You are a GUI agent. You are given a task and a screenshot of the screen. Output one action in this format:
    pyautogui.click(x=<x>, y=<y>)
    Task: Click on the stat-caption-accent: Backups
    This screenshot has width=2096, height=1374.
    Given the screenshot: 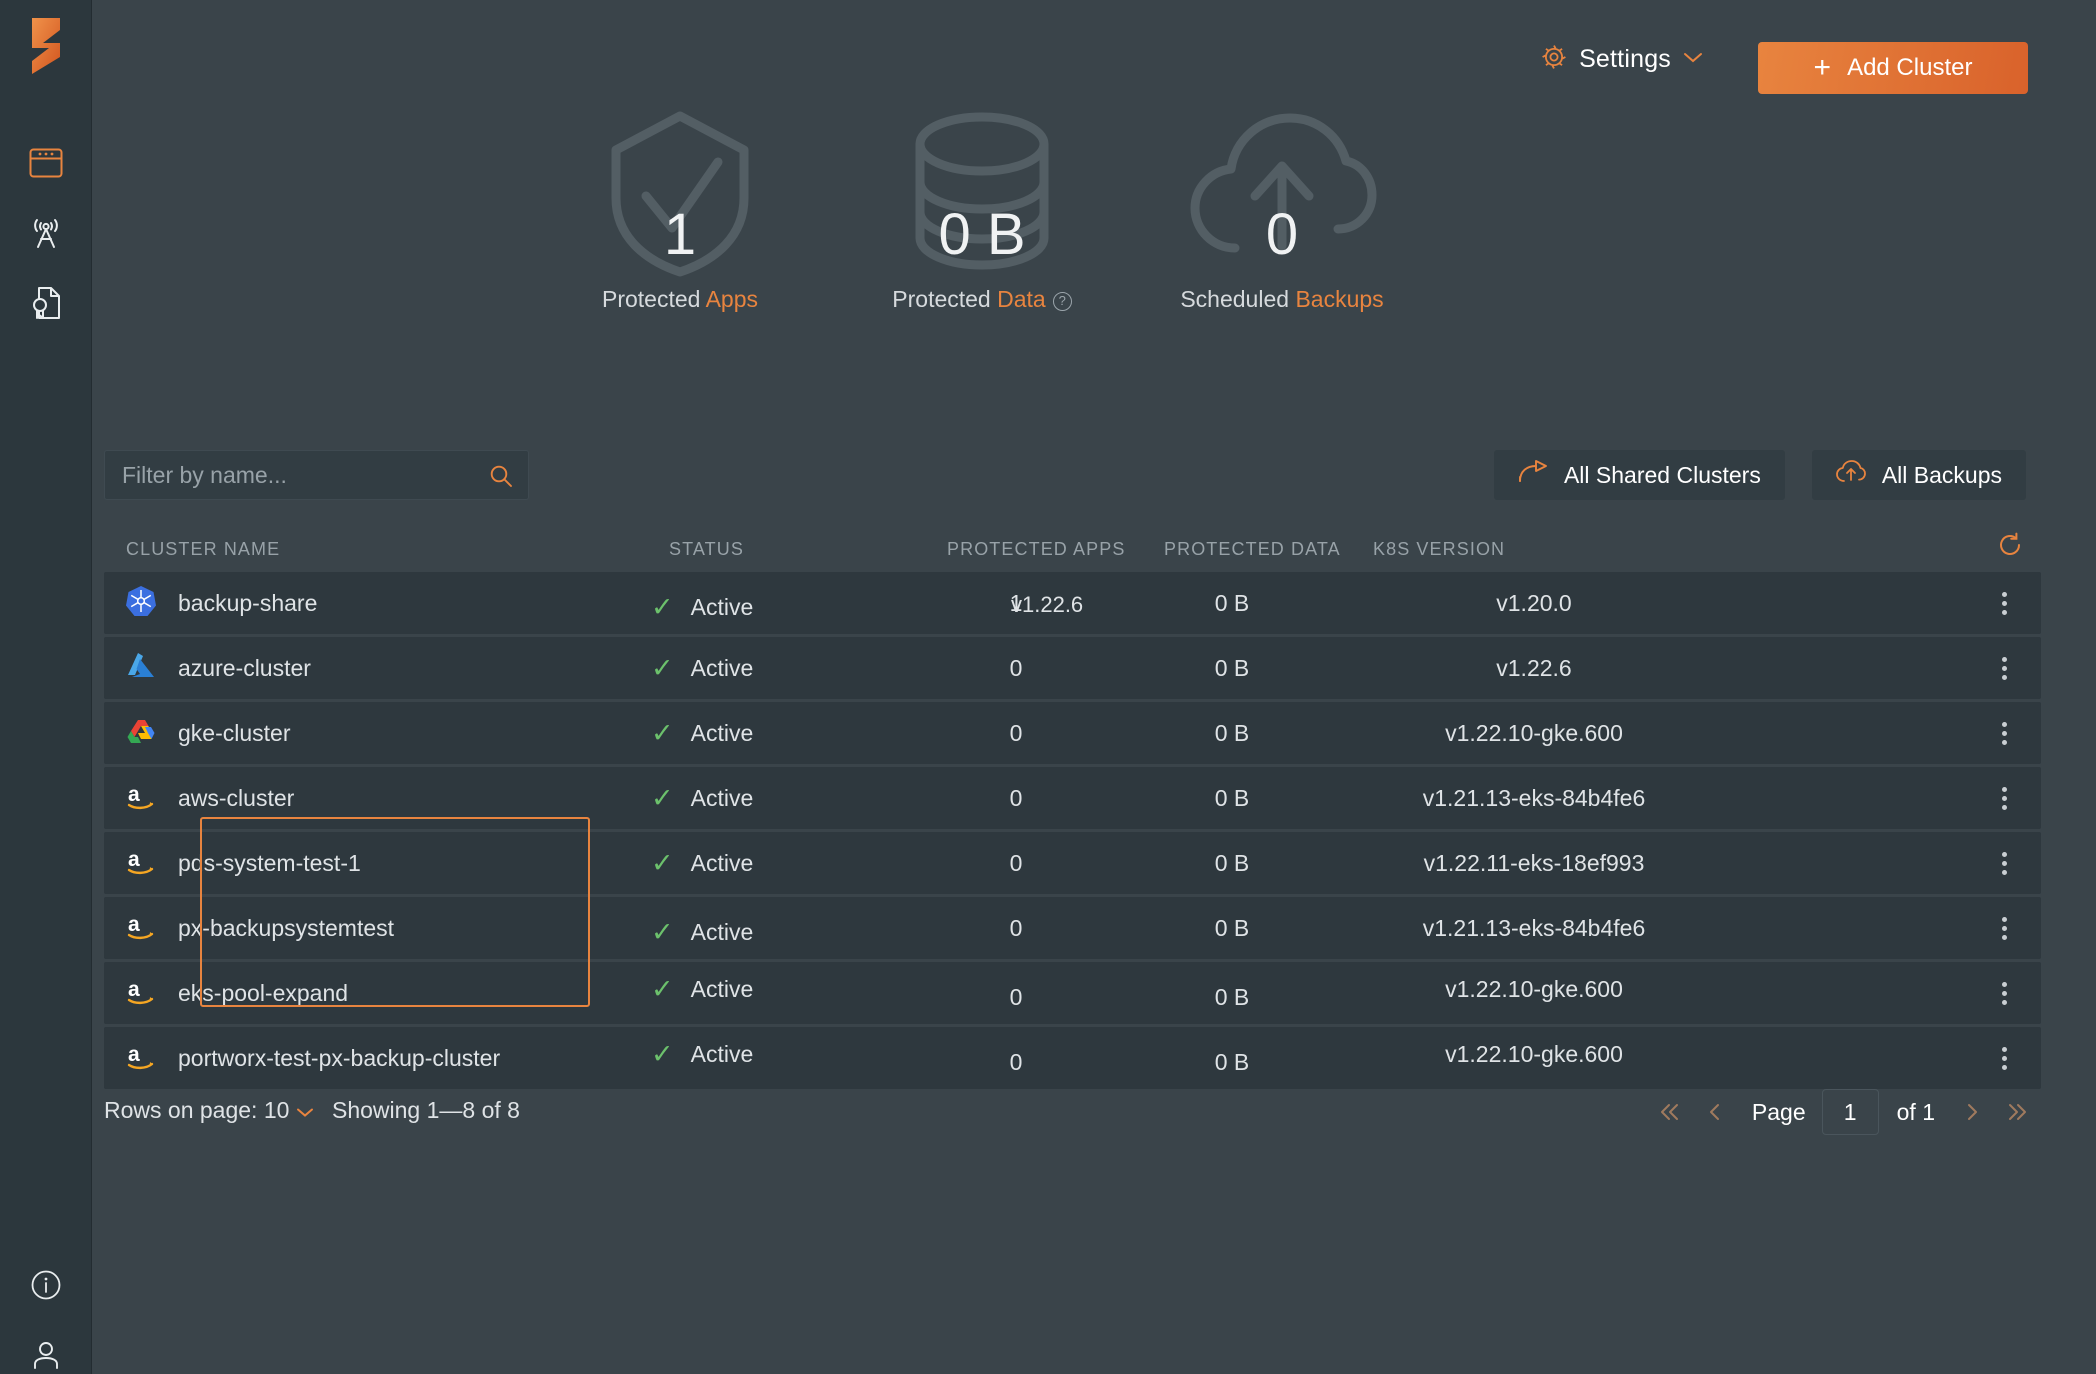 What is the action you would take?
    pyautogui.click(x=1339, y=299)
    